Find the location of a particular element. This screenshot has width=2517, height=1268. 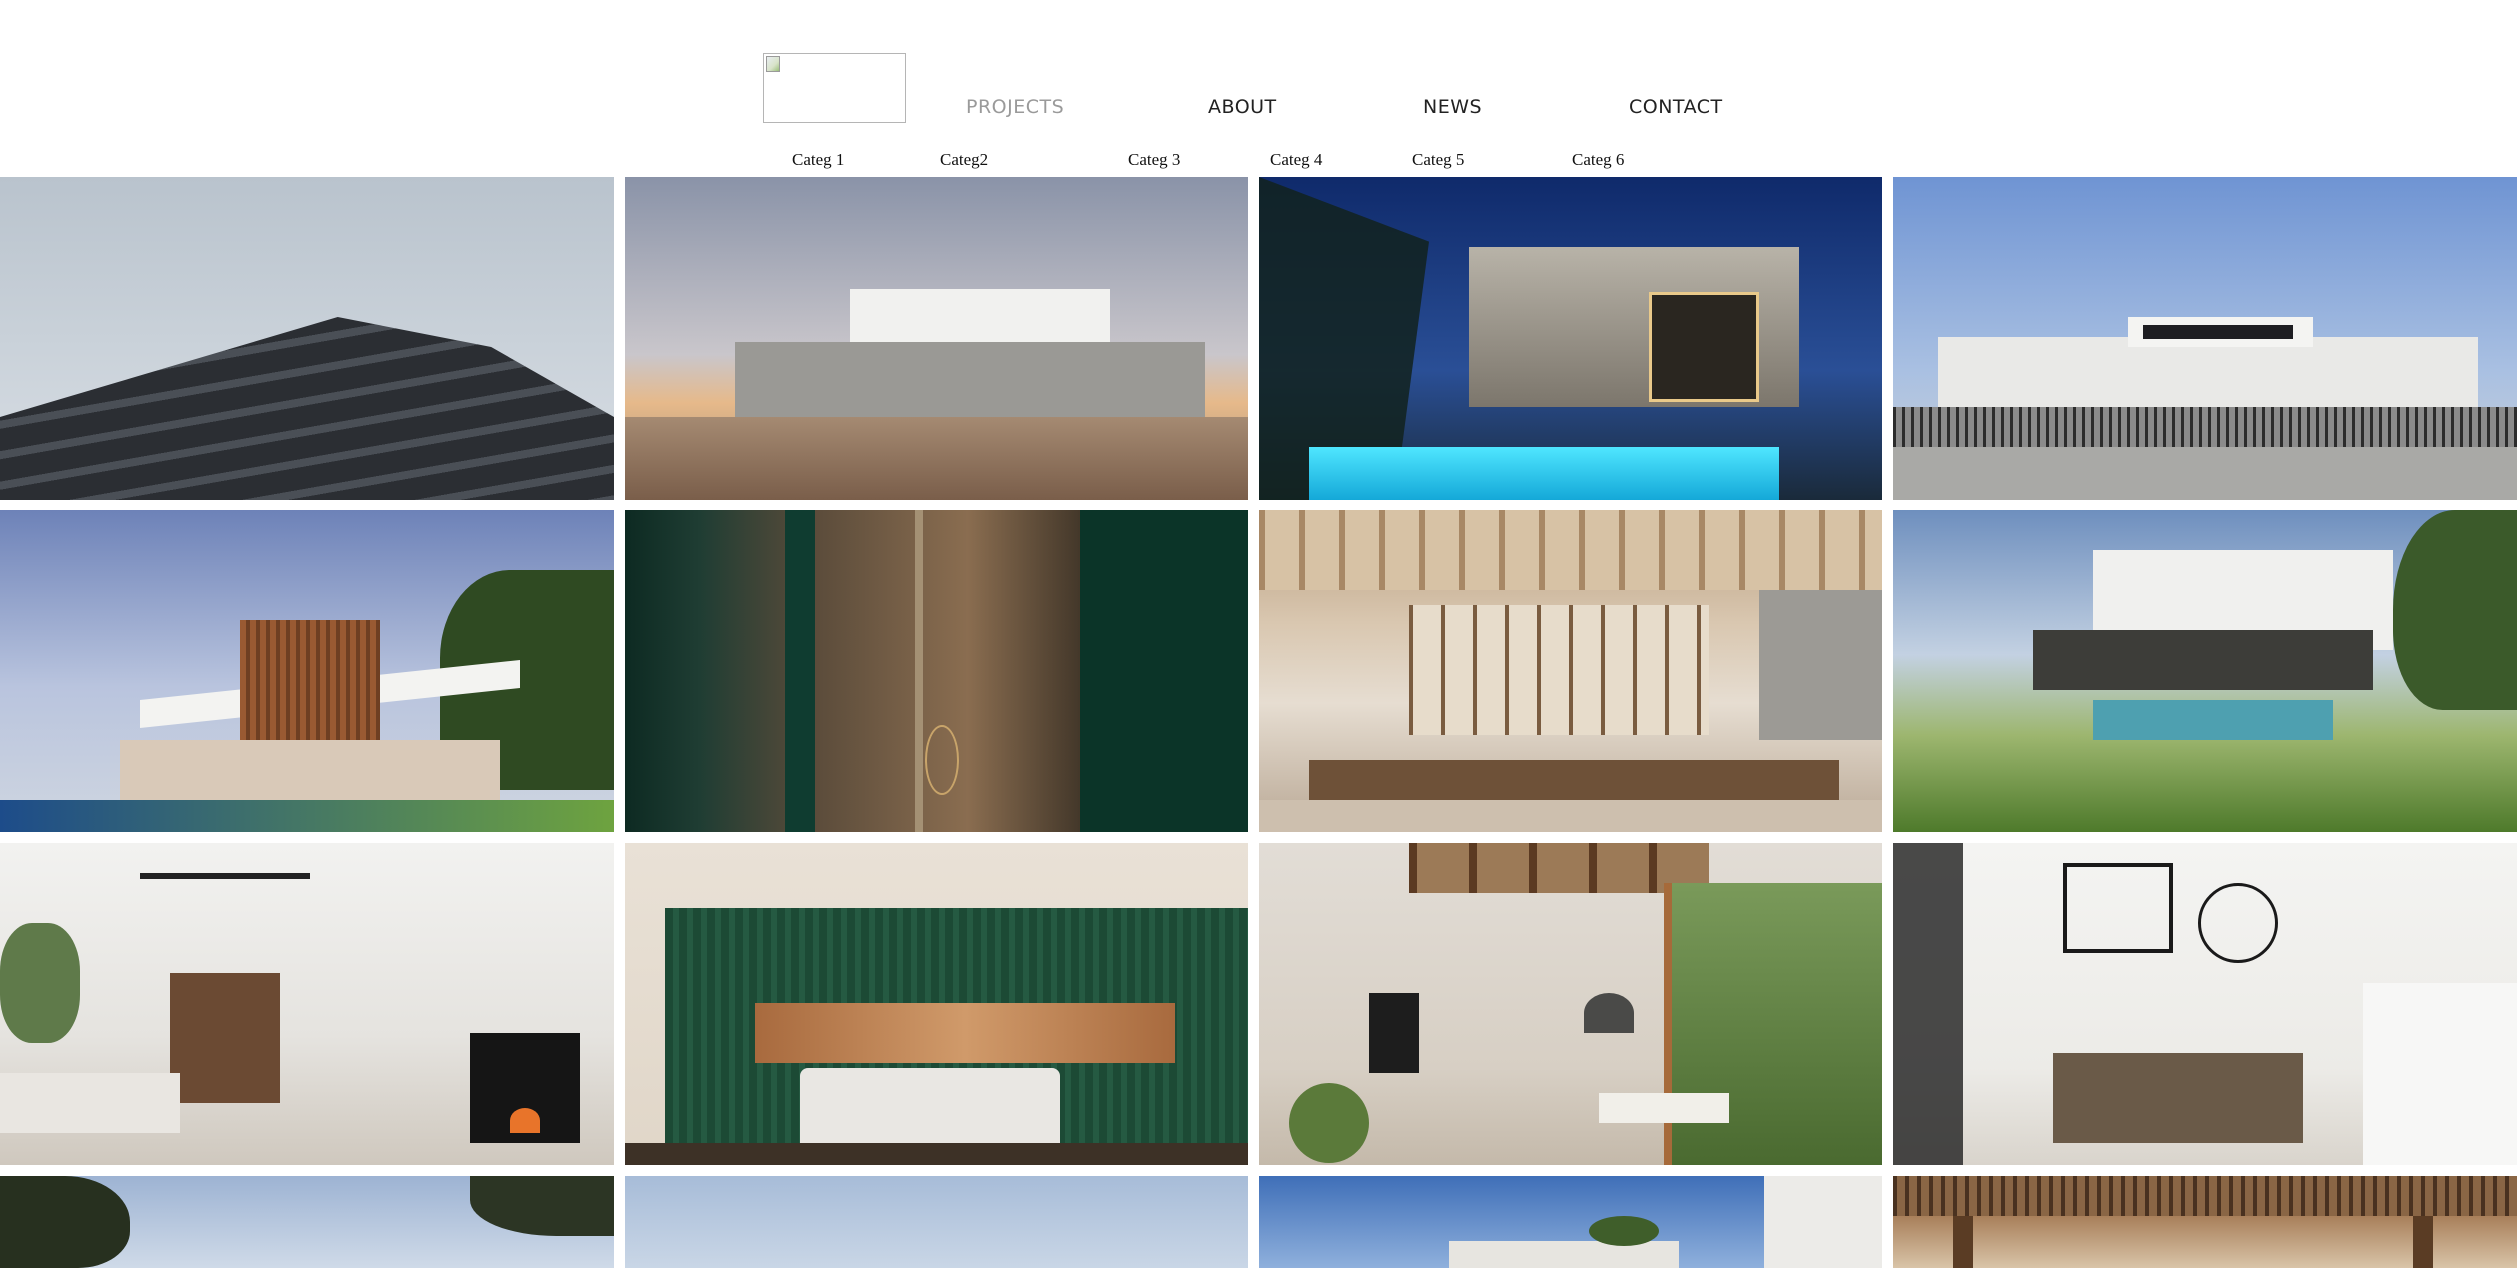

project-tile-pergola is located at coordinates (2205, 1222).